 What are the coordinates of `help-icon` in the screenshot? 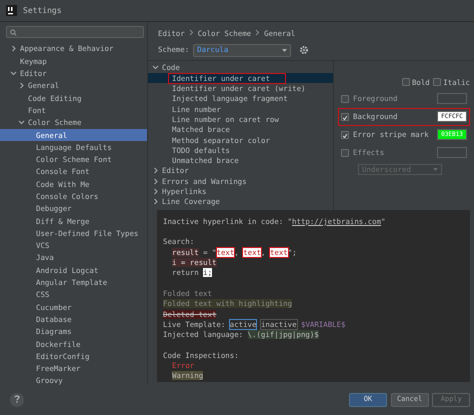 It's located at (17, 399).